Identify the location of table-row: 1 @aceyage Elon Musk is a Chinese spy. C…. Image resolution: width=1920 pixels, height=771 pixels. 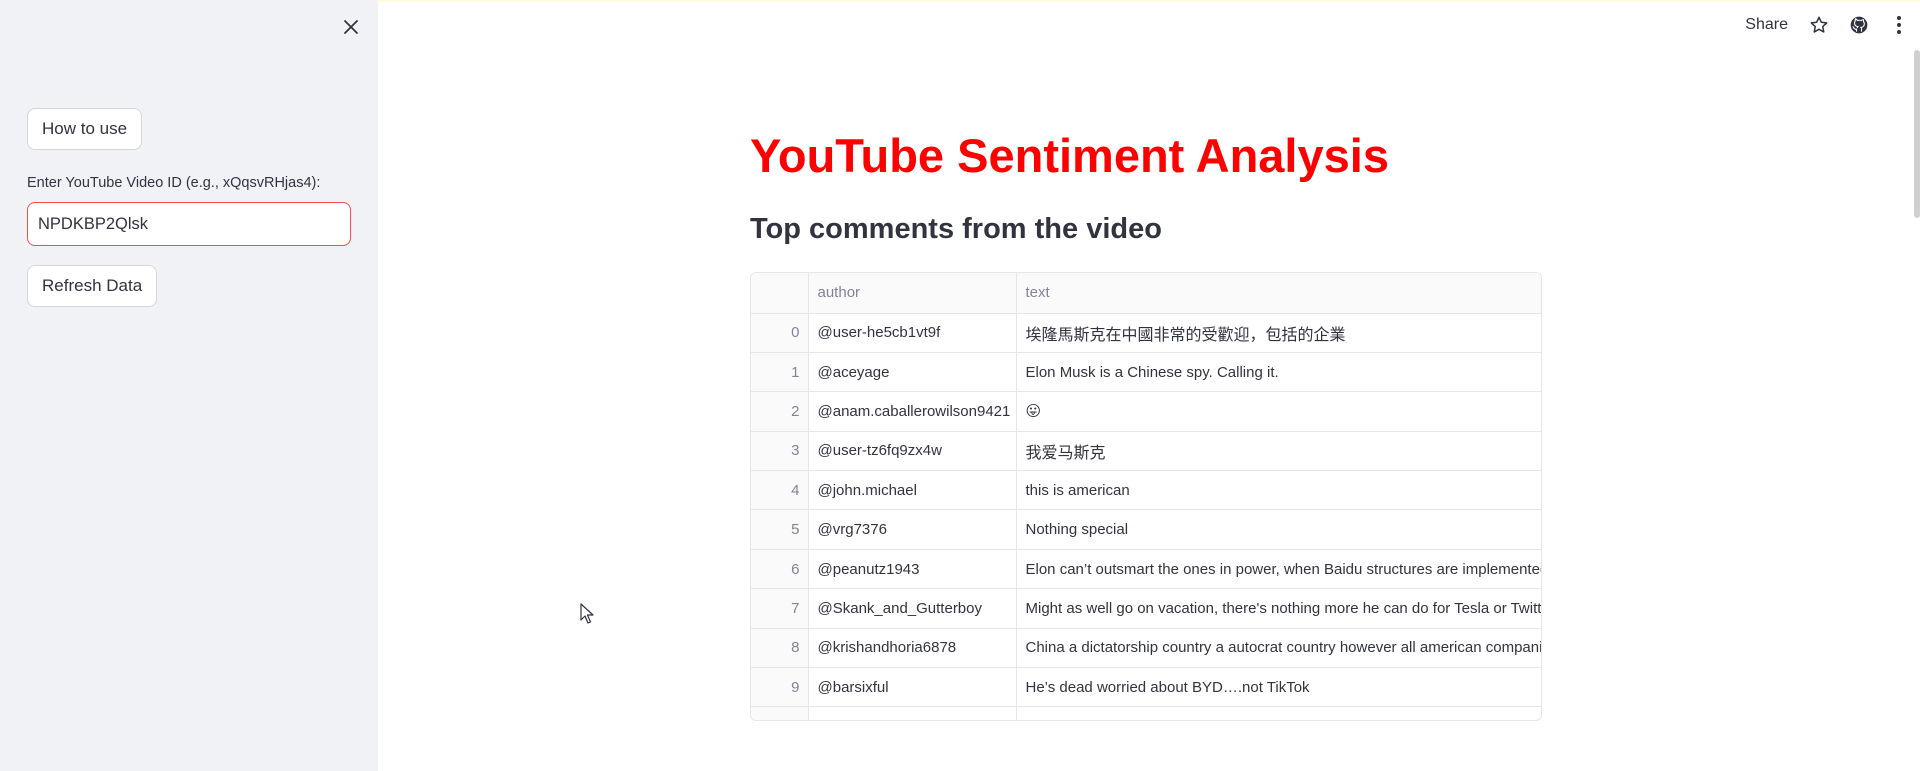
(1146, 372).